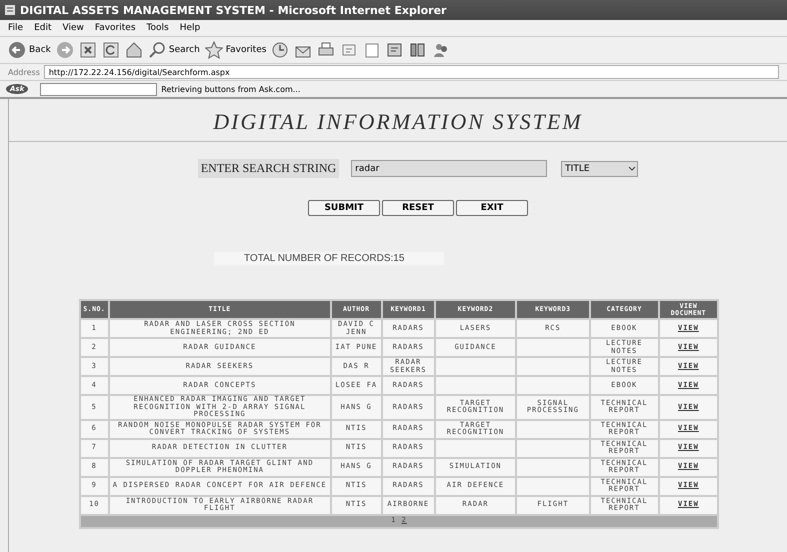 This screenshot has height=552, width=787. What do you see at coordinates (43, 28) in the screenshot?
I see `menu-item: Edit` at bounding box center [43, 28].